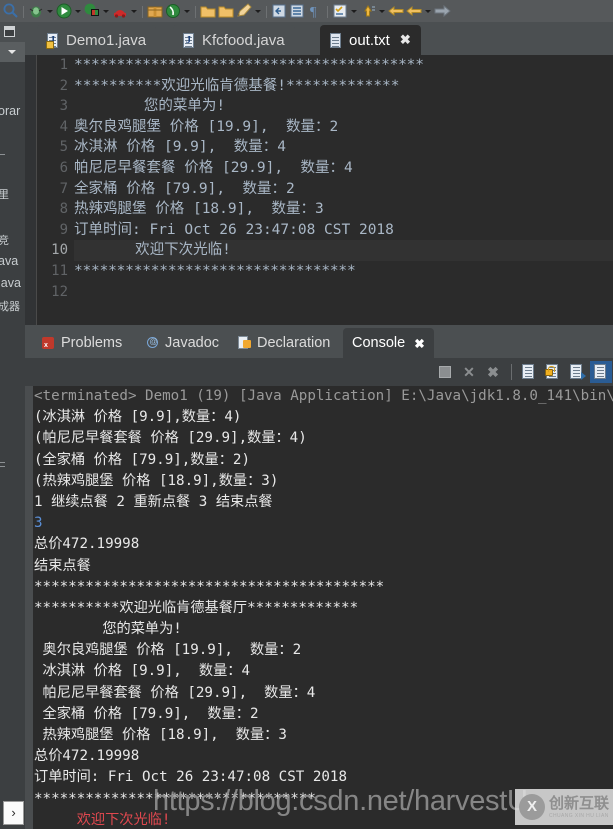 Image resolution: width=613 pixels, height=829 pixels. I want to click on editor-annotation-ruler, so click(31, 190).